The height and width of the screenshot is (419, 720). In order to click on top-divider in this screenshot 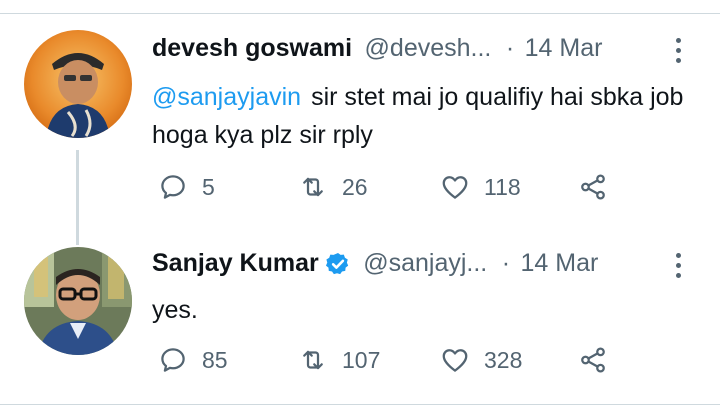, I will do `click(360, 13)`.